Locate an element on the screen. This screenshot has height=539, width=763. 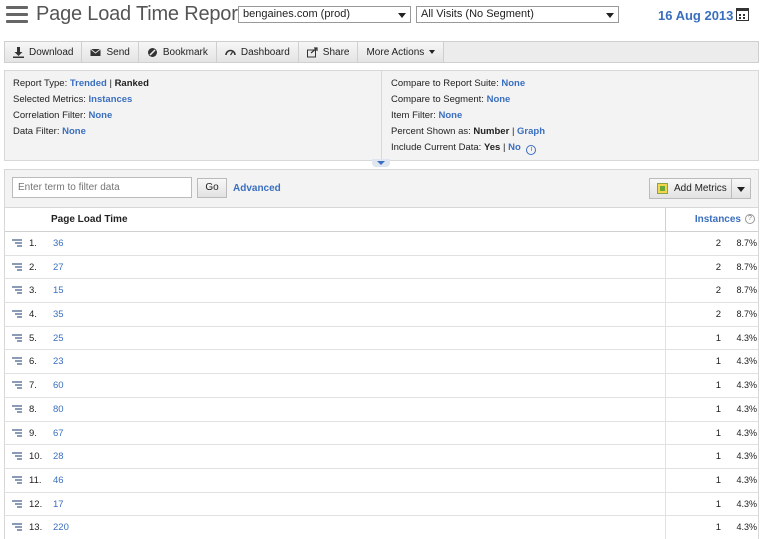
row-label-link: 67 is located at coordinates (58, 433).